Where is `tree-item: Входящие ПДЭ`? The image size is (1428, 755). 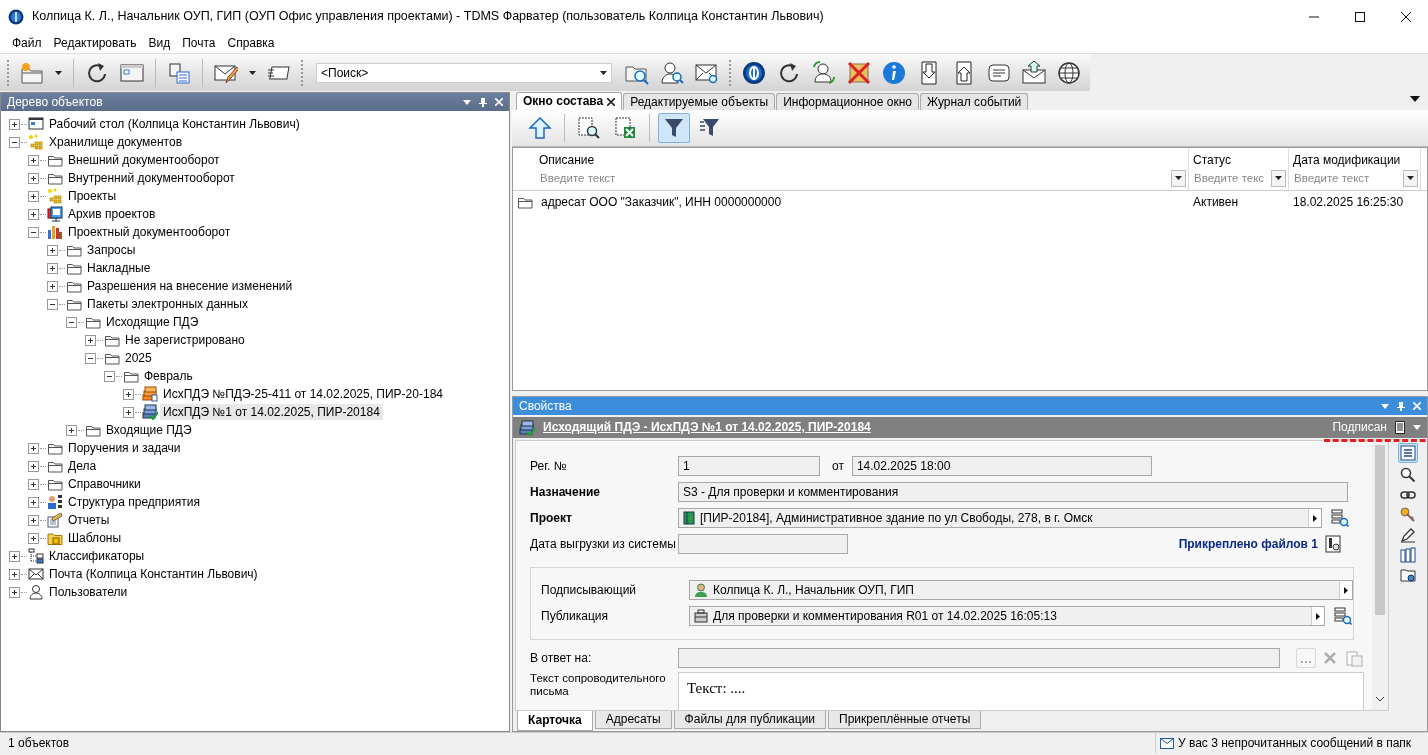
tree-item: Входящие ПДЭ is located at coordinates (149, 430).